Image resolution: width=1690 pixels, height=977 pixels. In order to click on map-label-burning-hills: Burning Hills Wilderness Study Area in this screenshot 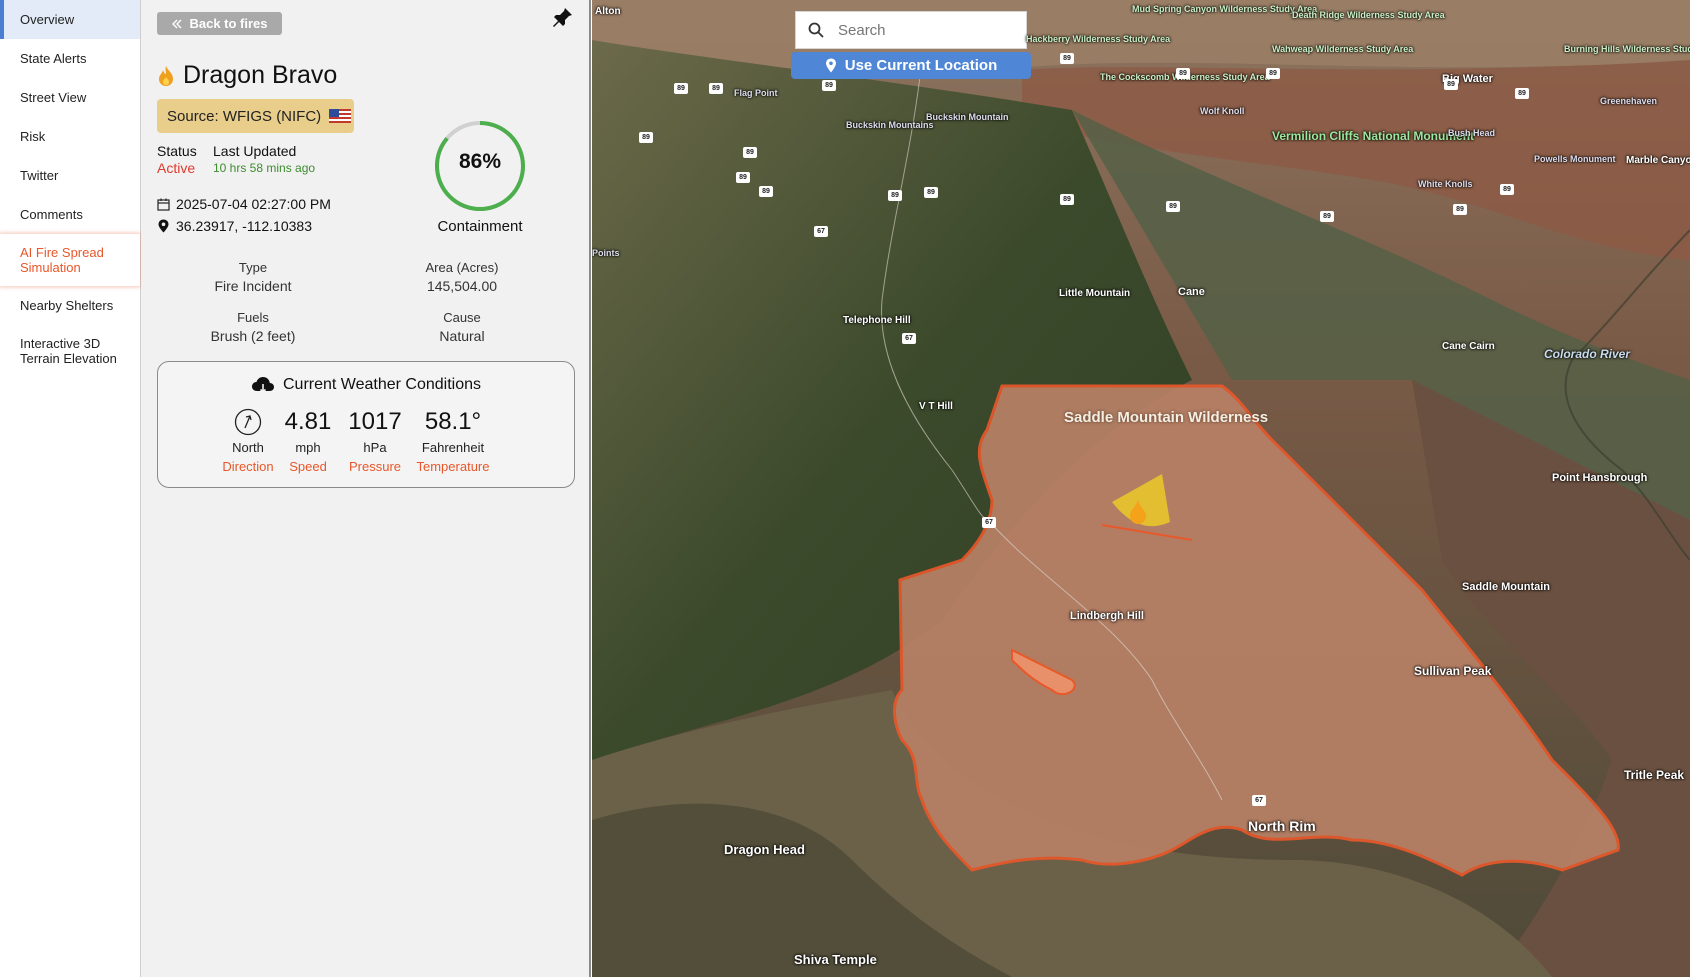, I will do `click(1627, 49)`.